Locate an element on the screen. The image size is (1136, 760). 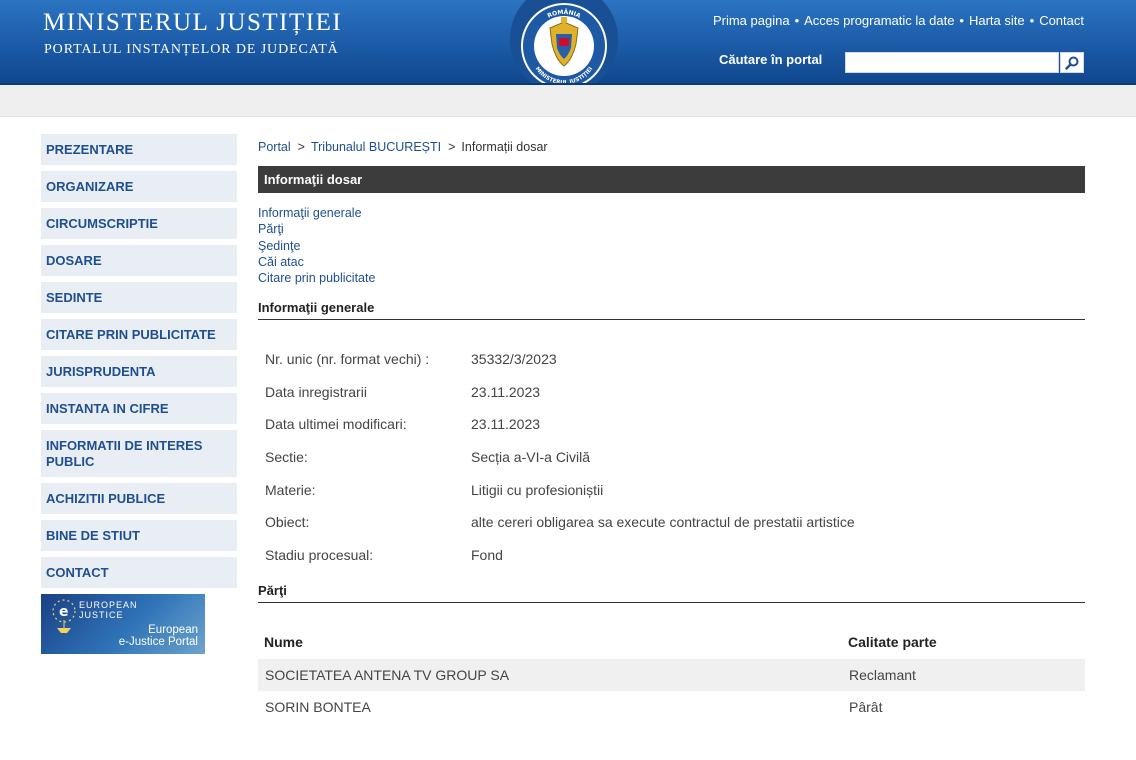
sidebar-item-interes-public: INFORMATII DE INTERES PUBLIC is located at coordinates (139, 453).